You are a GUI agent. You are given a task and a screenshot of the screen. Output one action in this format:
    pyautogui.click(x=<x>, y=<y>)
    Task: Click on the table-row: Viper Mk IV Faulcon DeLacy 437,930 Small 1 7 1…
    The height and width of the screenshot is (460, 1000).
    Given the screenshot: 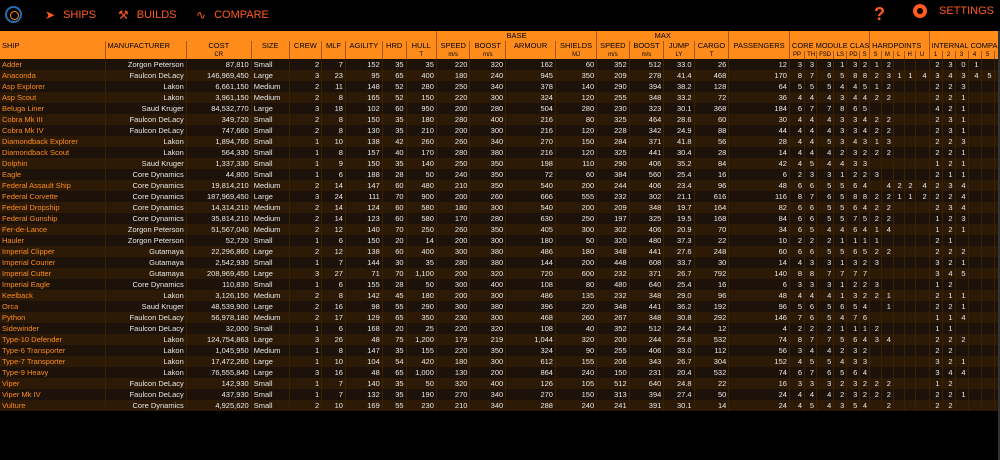 What is the action you would take?
    pyautogui.click(x=500, y=394)
    